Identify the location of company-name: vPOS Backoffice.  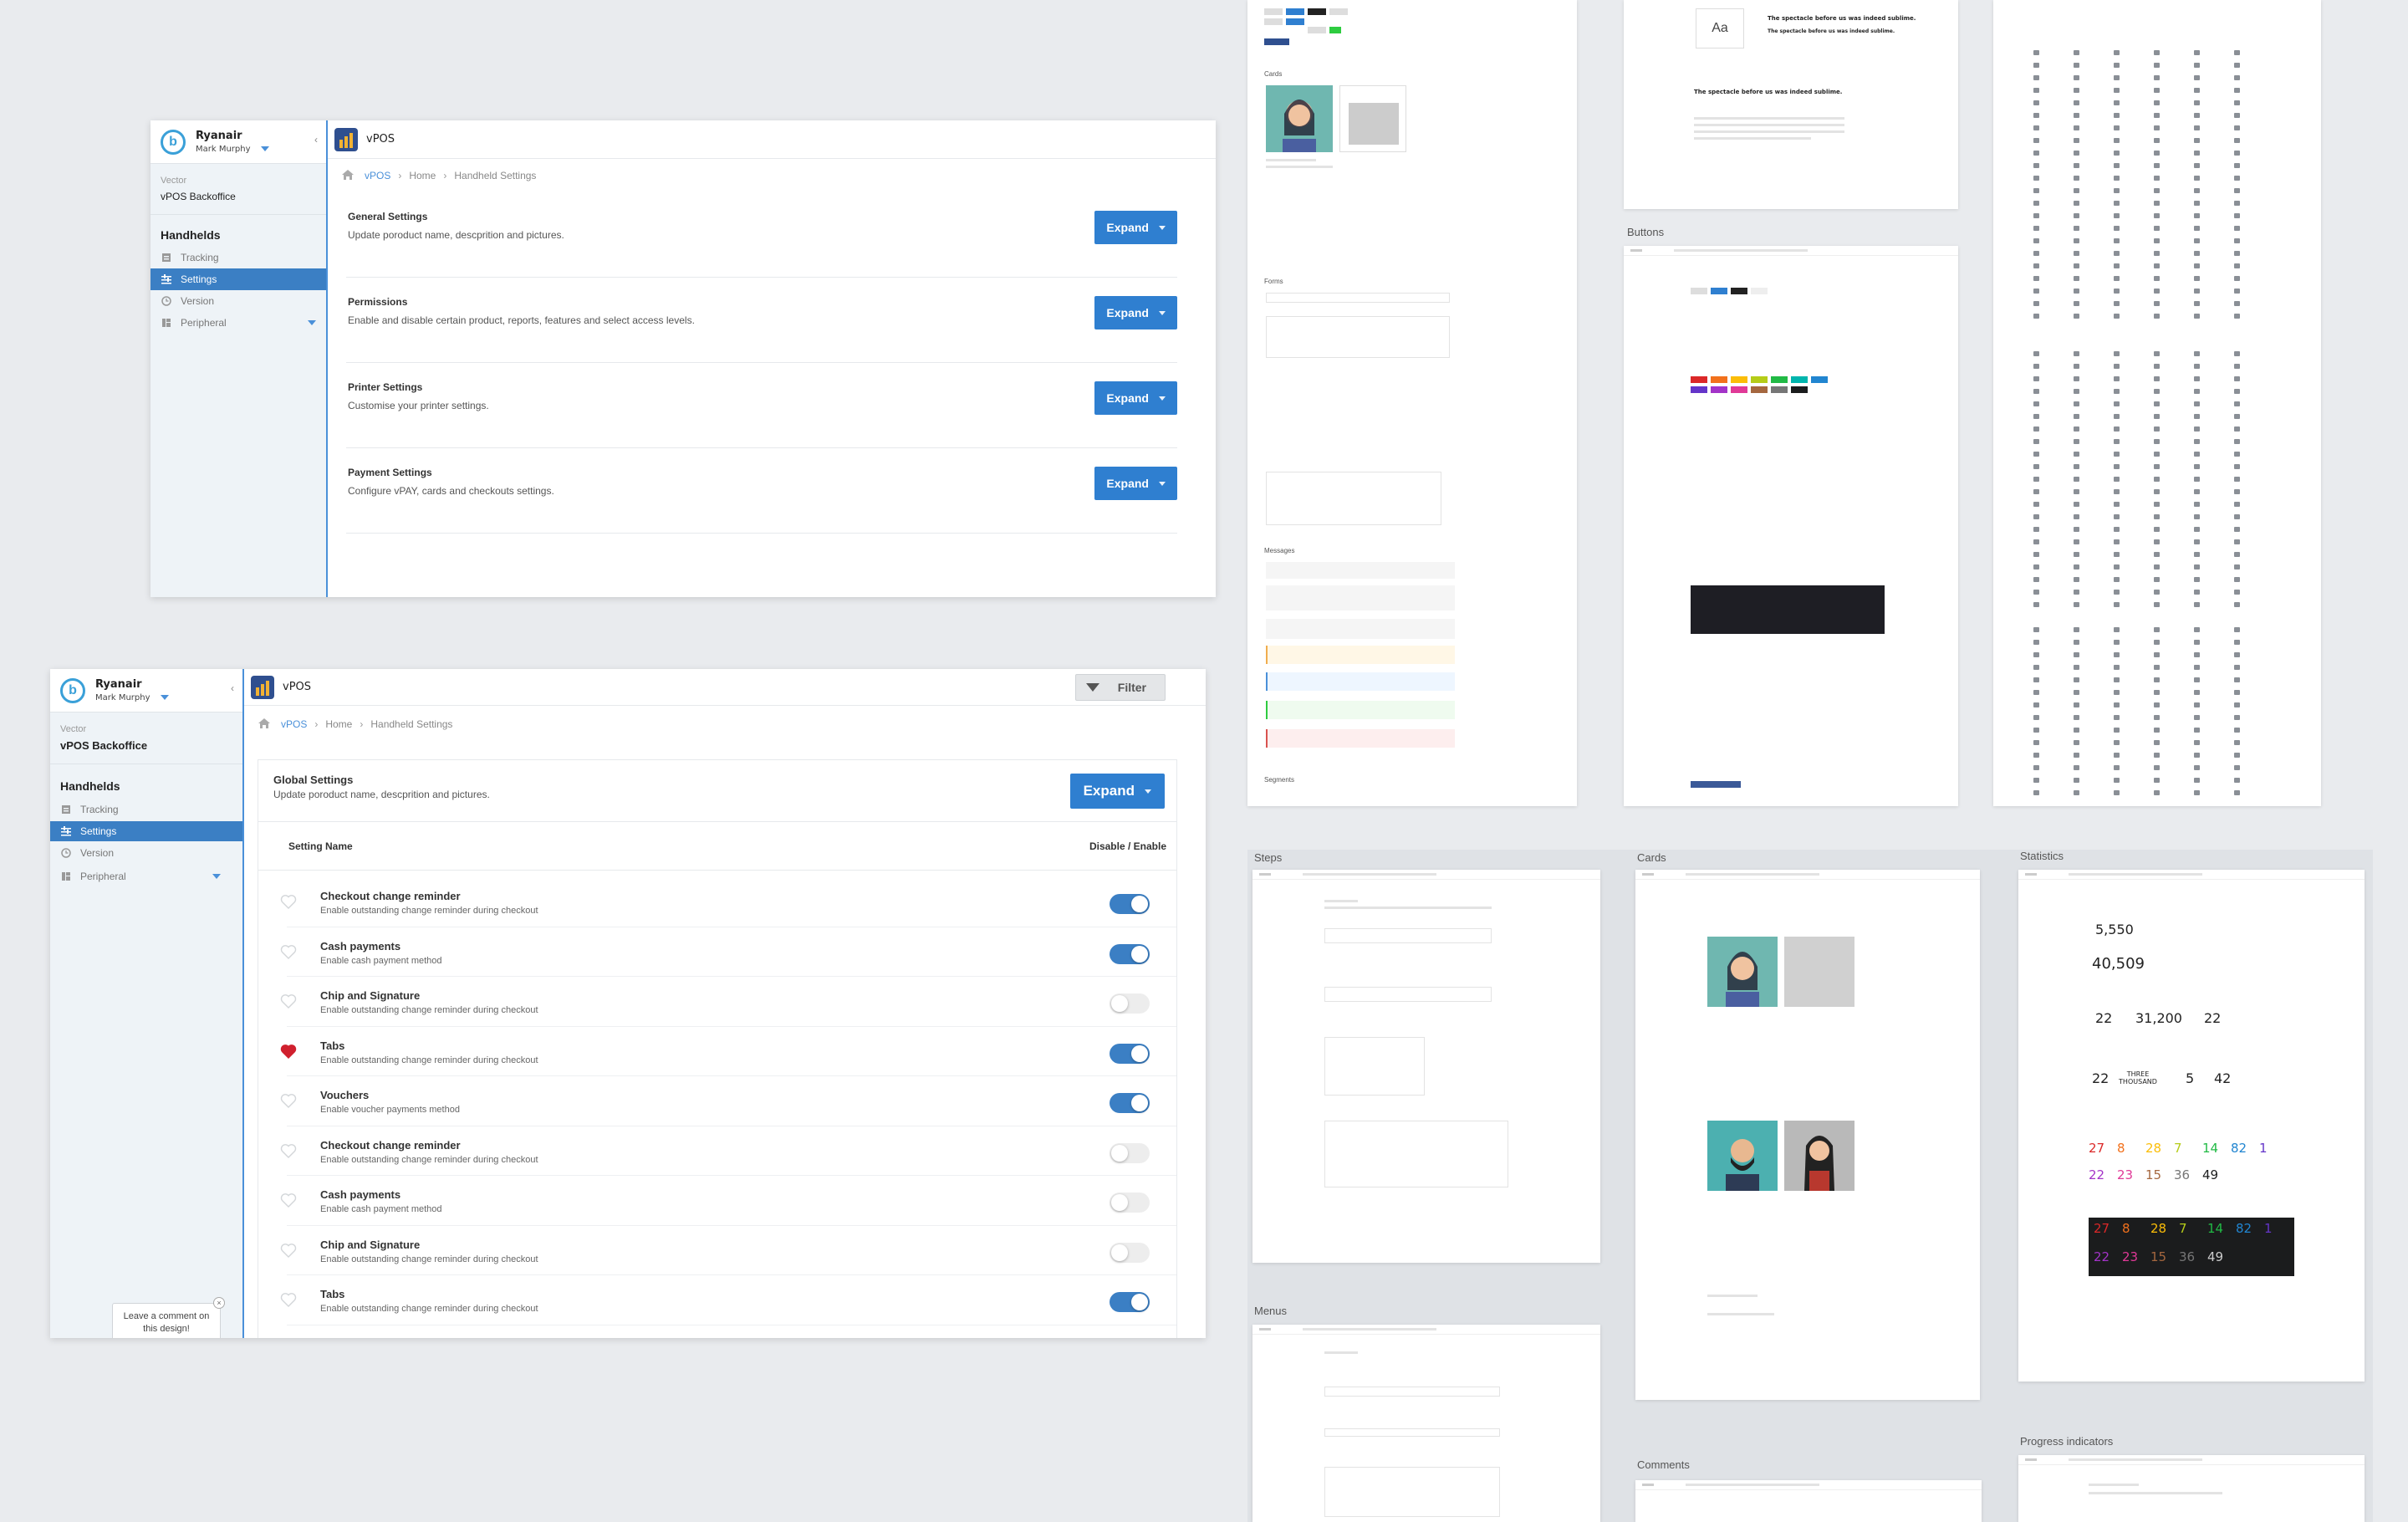
(199, 196).